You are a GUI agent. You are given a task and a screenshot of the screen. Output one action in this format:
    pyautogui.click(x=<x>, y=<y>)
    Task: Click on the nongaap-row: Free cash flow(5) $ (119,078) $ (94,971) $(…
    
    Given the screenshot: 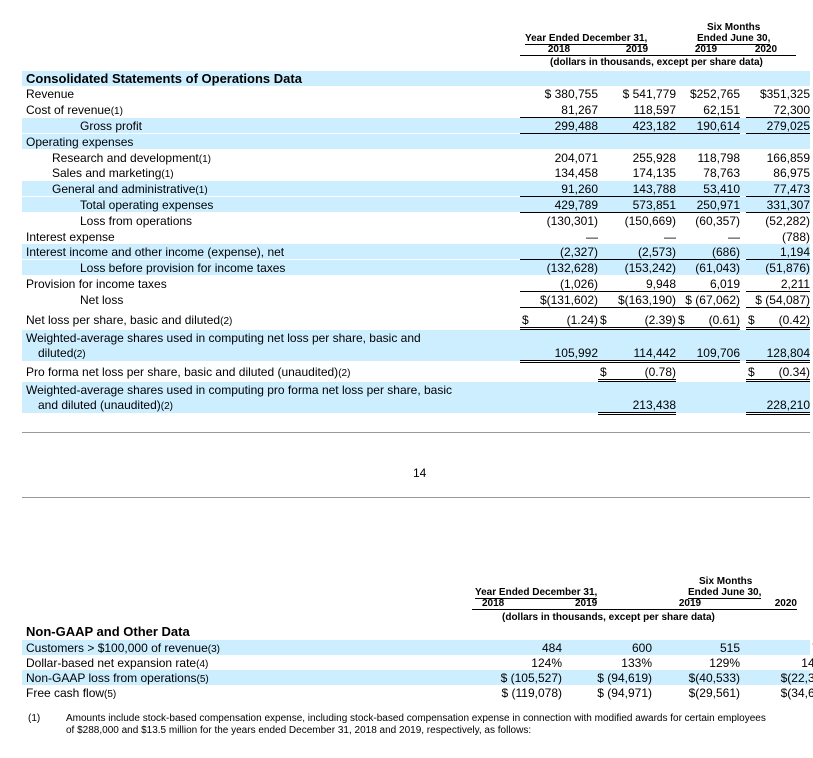 What is the action you would take?
    pyautogui.click(x=417, y=692)
    